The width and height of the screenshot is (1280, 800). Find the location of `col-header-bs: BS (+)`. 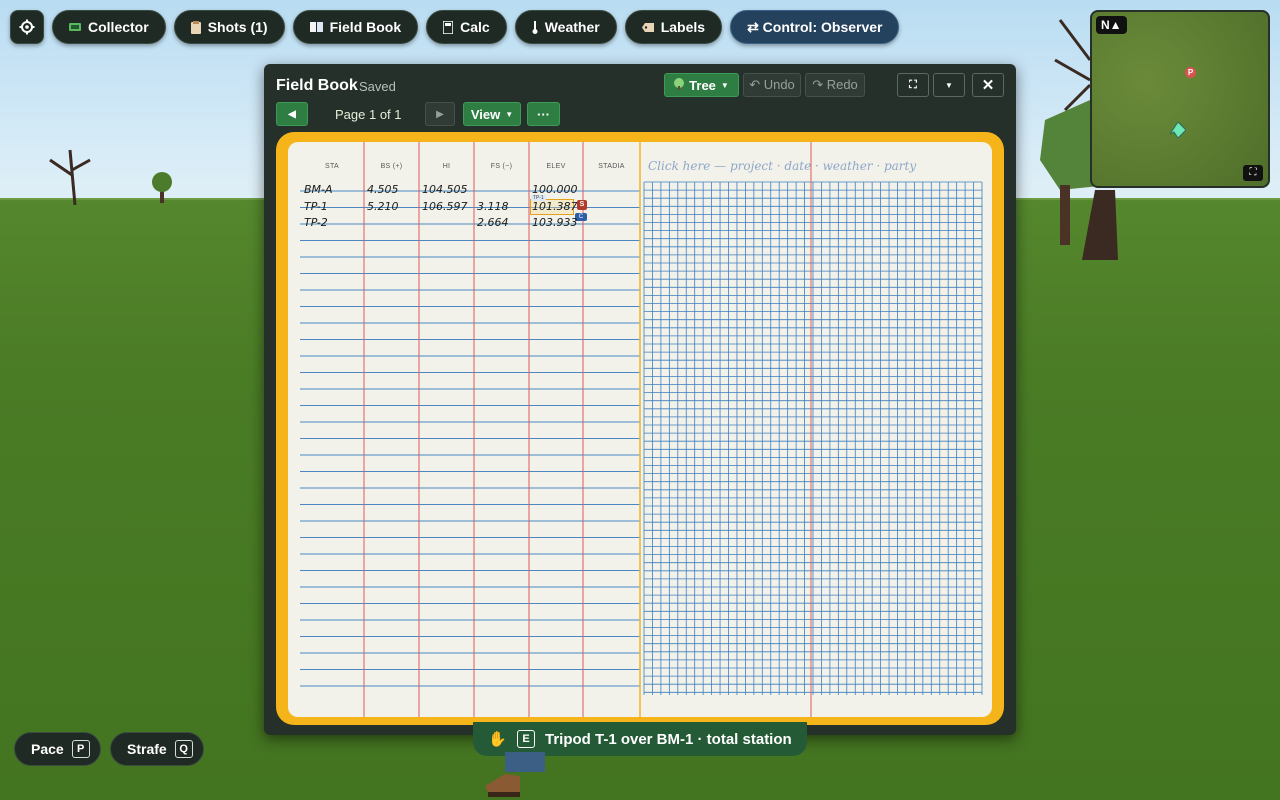

col-header-bs: BS (+) is located at coordinates (391, 166).